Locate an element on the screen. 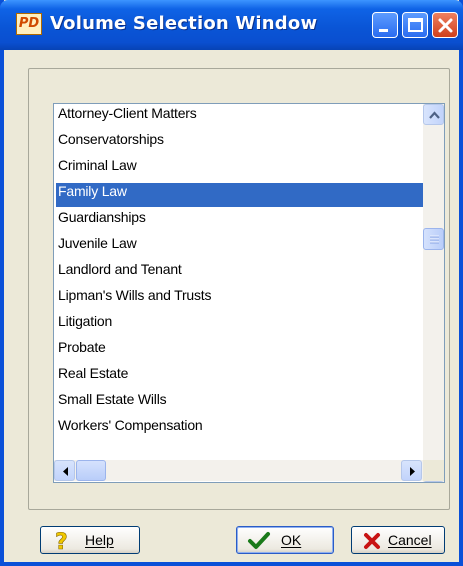 This screenshot has width=463, height=566. list-item: Landlord and Tenant is located at coordinates (241, 273).